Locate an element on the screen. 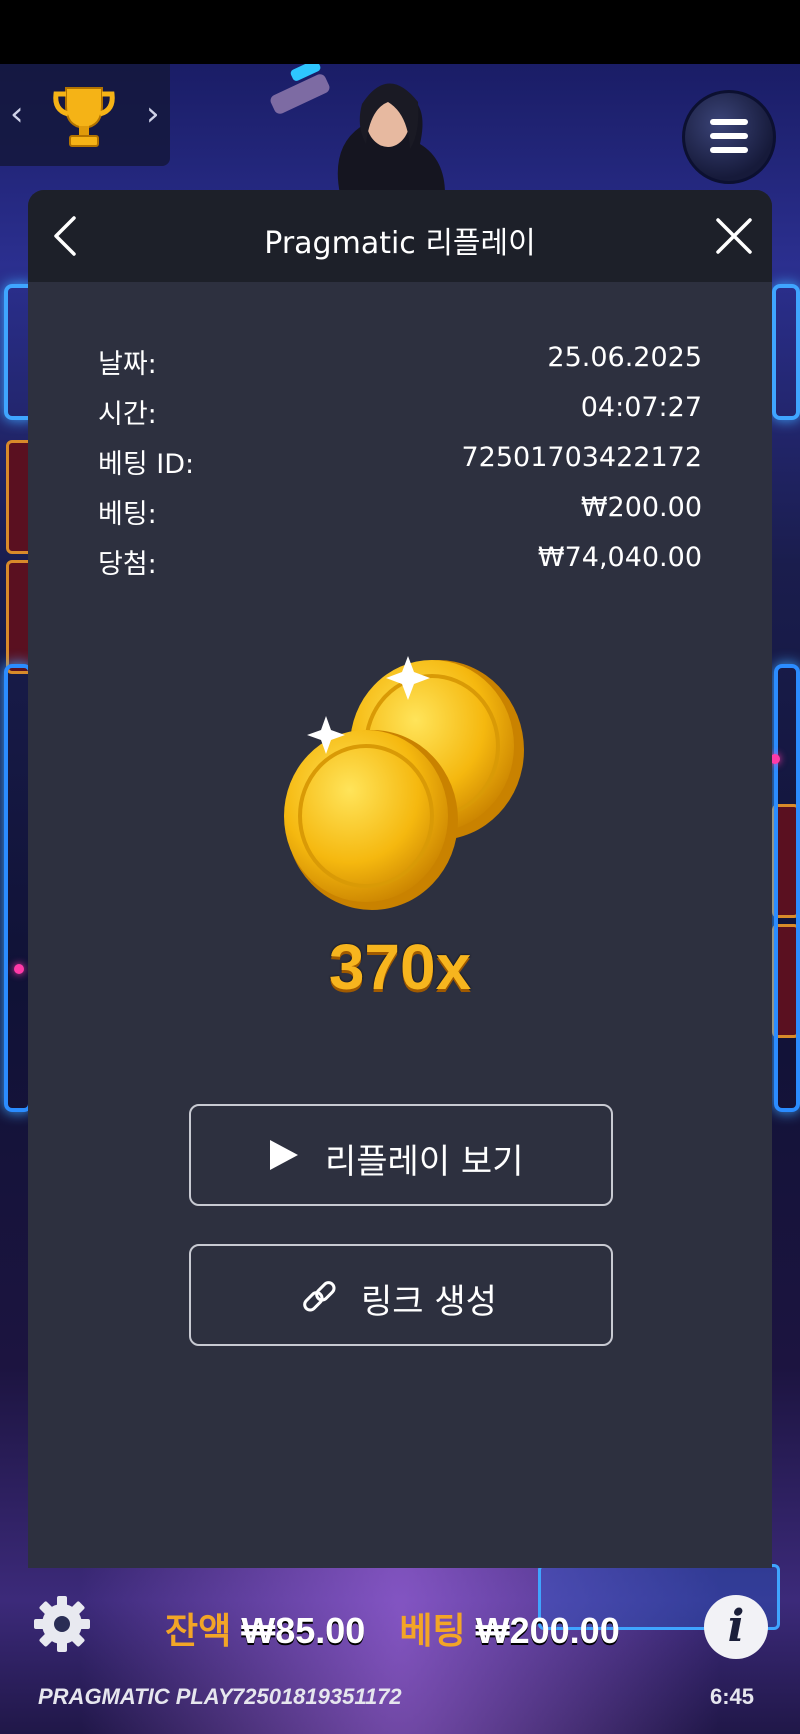 Image resolution: width=800 pixels, height=1734 pixels. reel-frame-right is located at coordinates (786, 352).